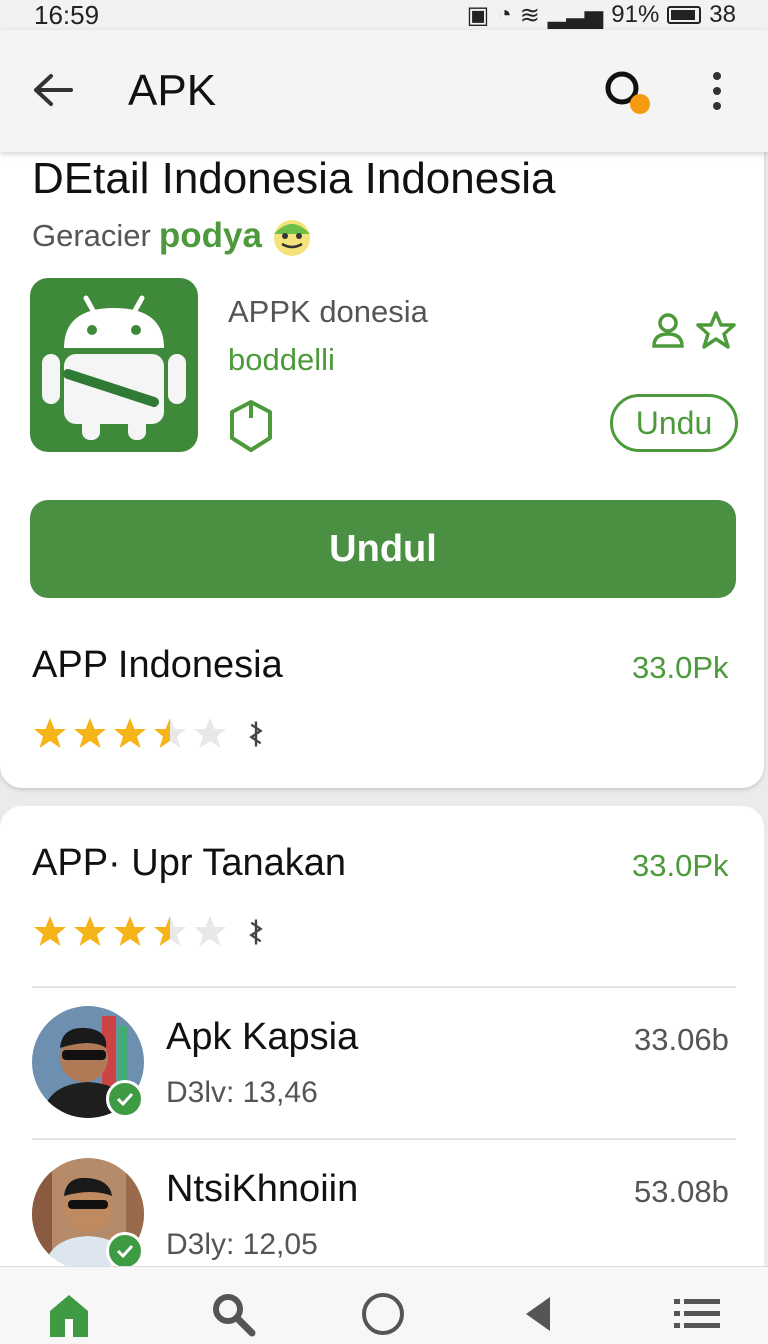 The width and height of the screenshot is (768, 1344). Describe the element at coordinates (717, 91) in the screenshot. I see `more-vert-icon` at that location.